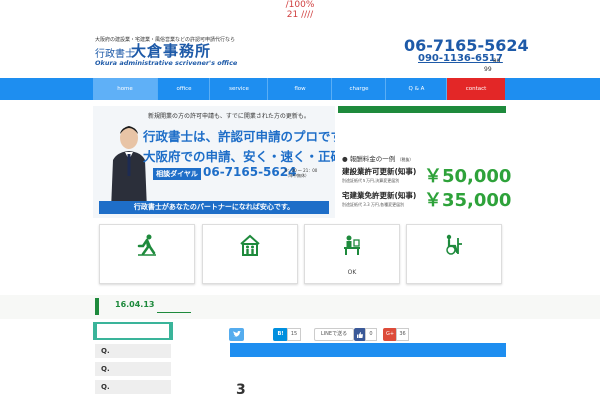 This screenshot has height=400, width=600. I want to click on facebook-thumb-icon, so click(360, 334).